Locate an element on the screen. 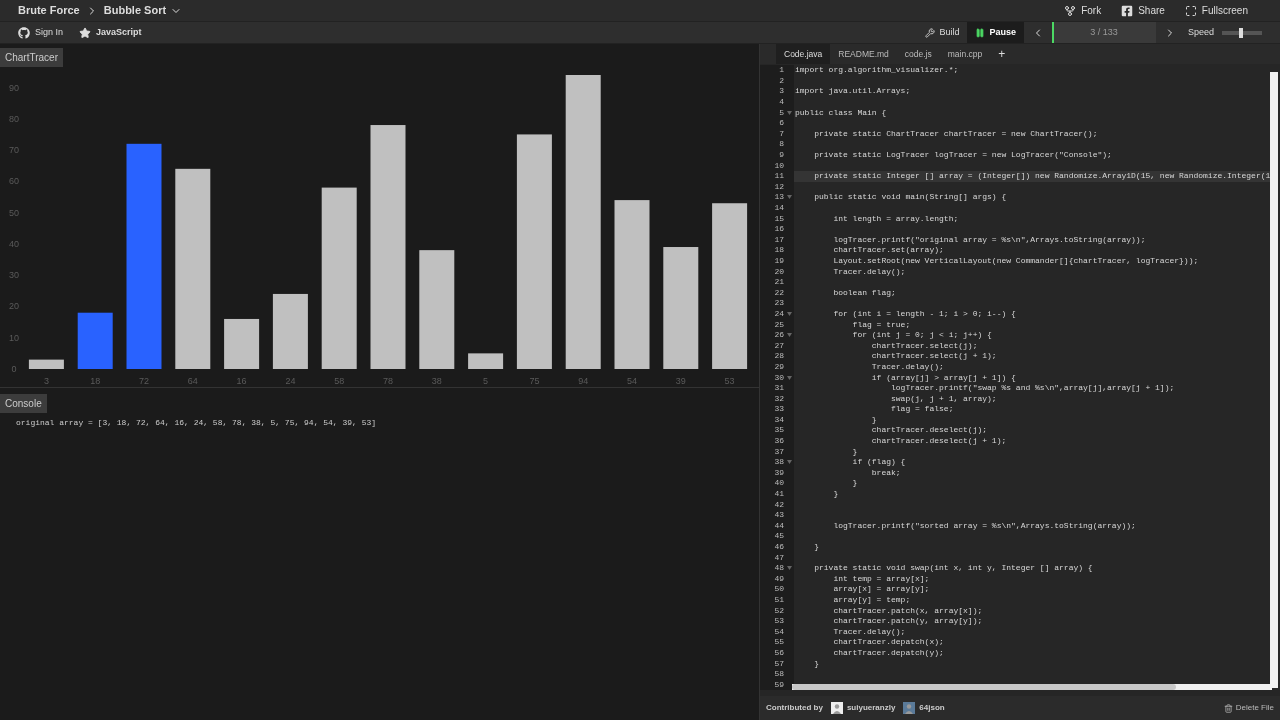  line-number: 25 is located at coordinates (778, 324).